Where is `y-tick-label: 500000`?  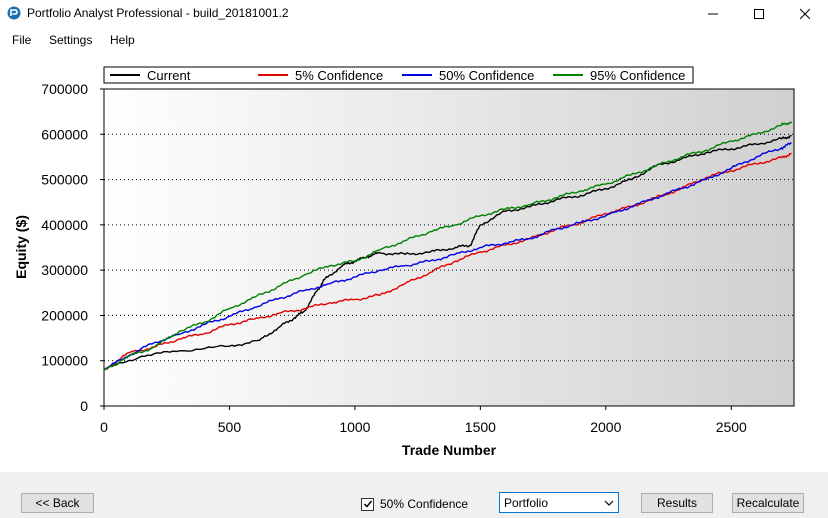
y-tick-label: 500000 is located at coordinates (64, 180).